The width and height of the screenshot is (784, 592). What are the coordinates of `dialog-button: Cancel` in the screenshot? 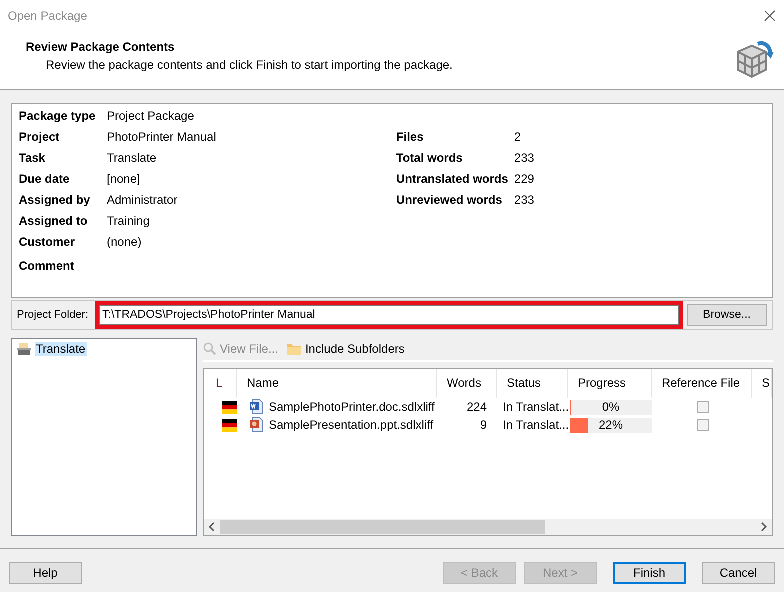 It's located at (738, 573).